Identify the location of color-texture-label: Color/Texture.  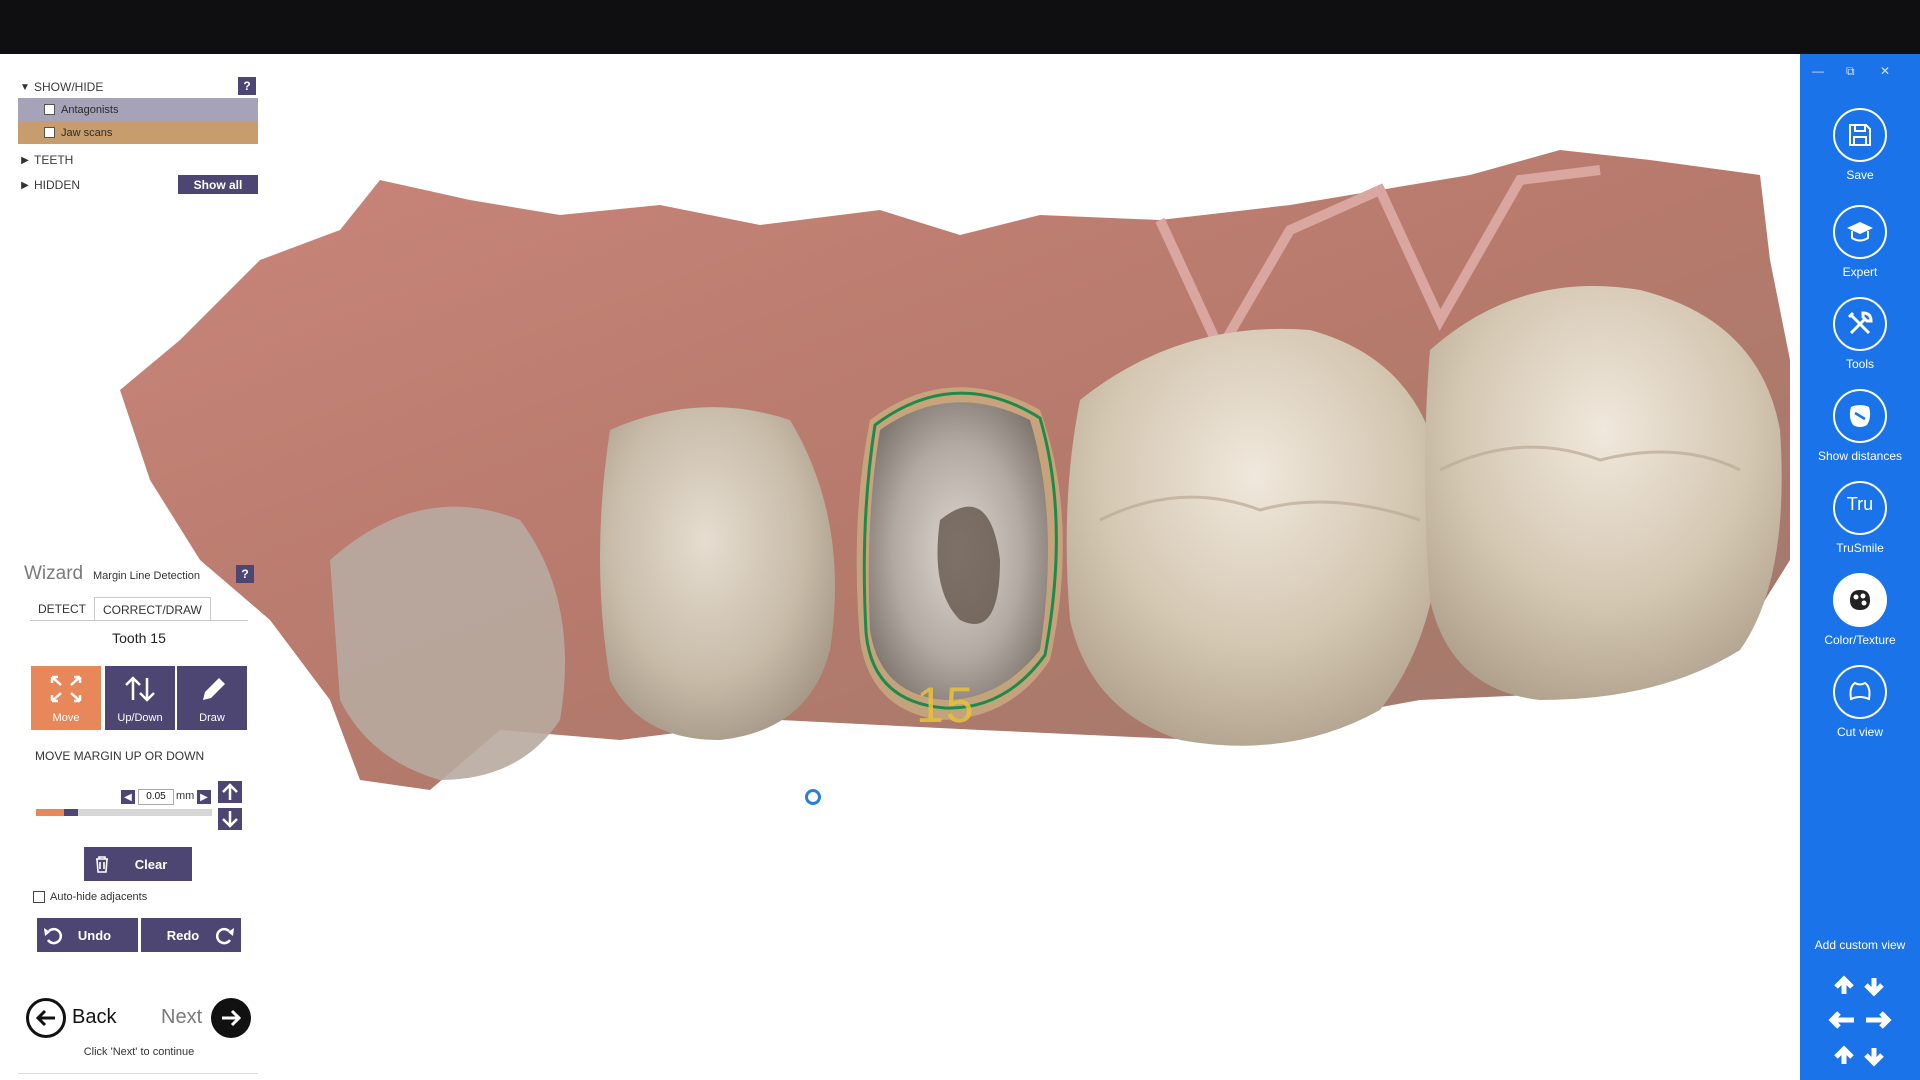
(1860, 640).